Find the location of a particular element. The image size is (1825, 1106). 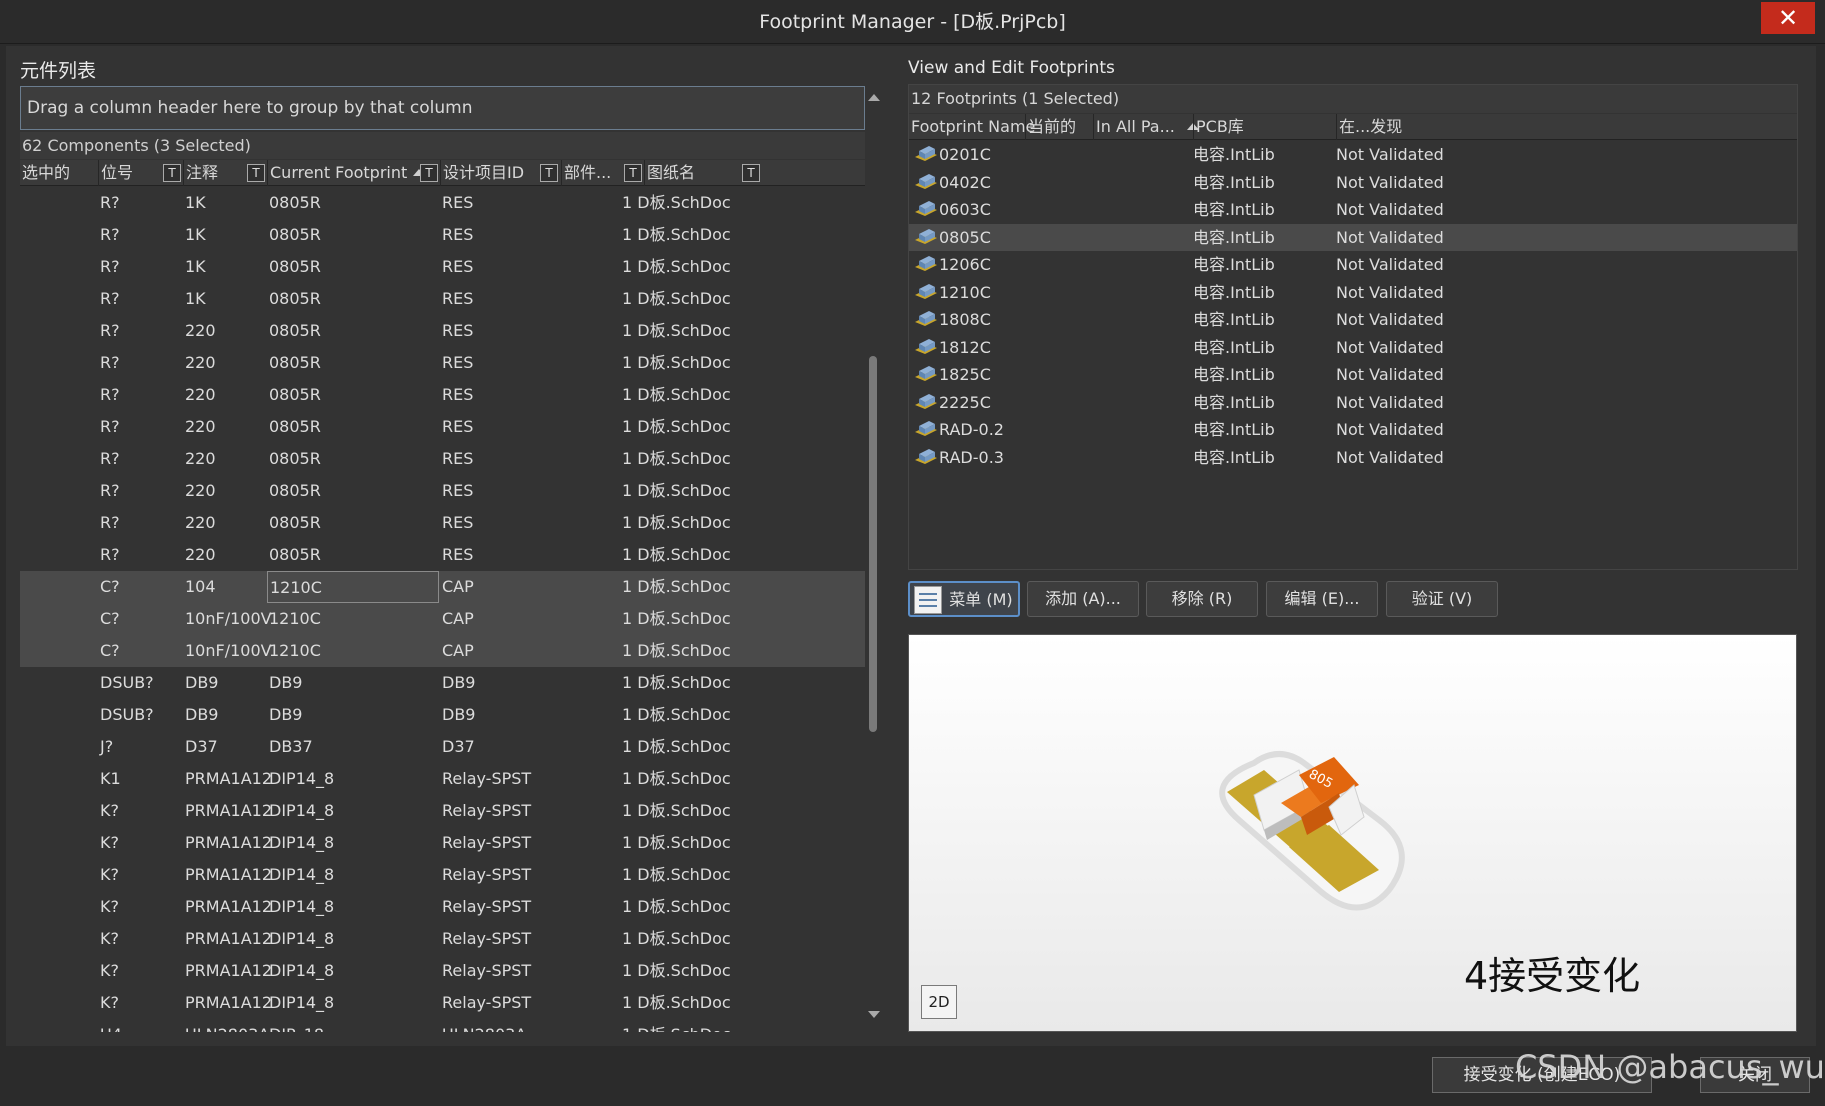

table-row: U4ULN2803ADIP_18ULN2803A1 D板.SchDoc is located at coordinates (442, 1025).